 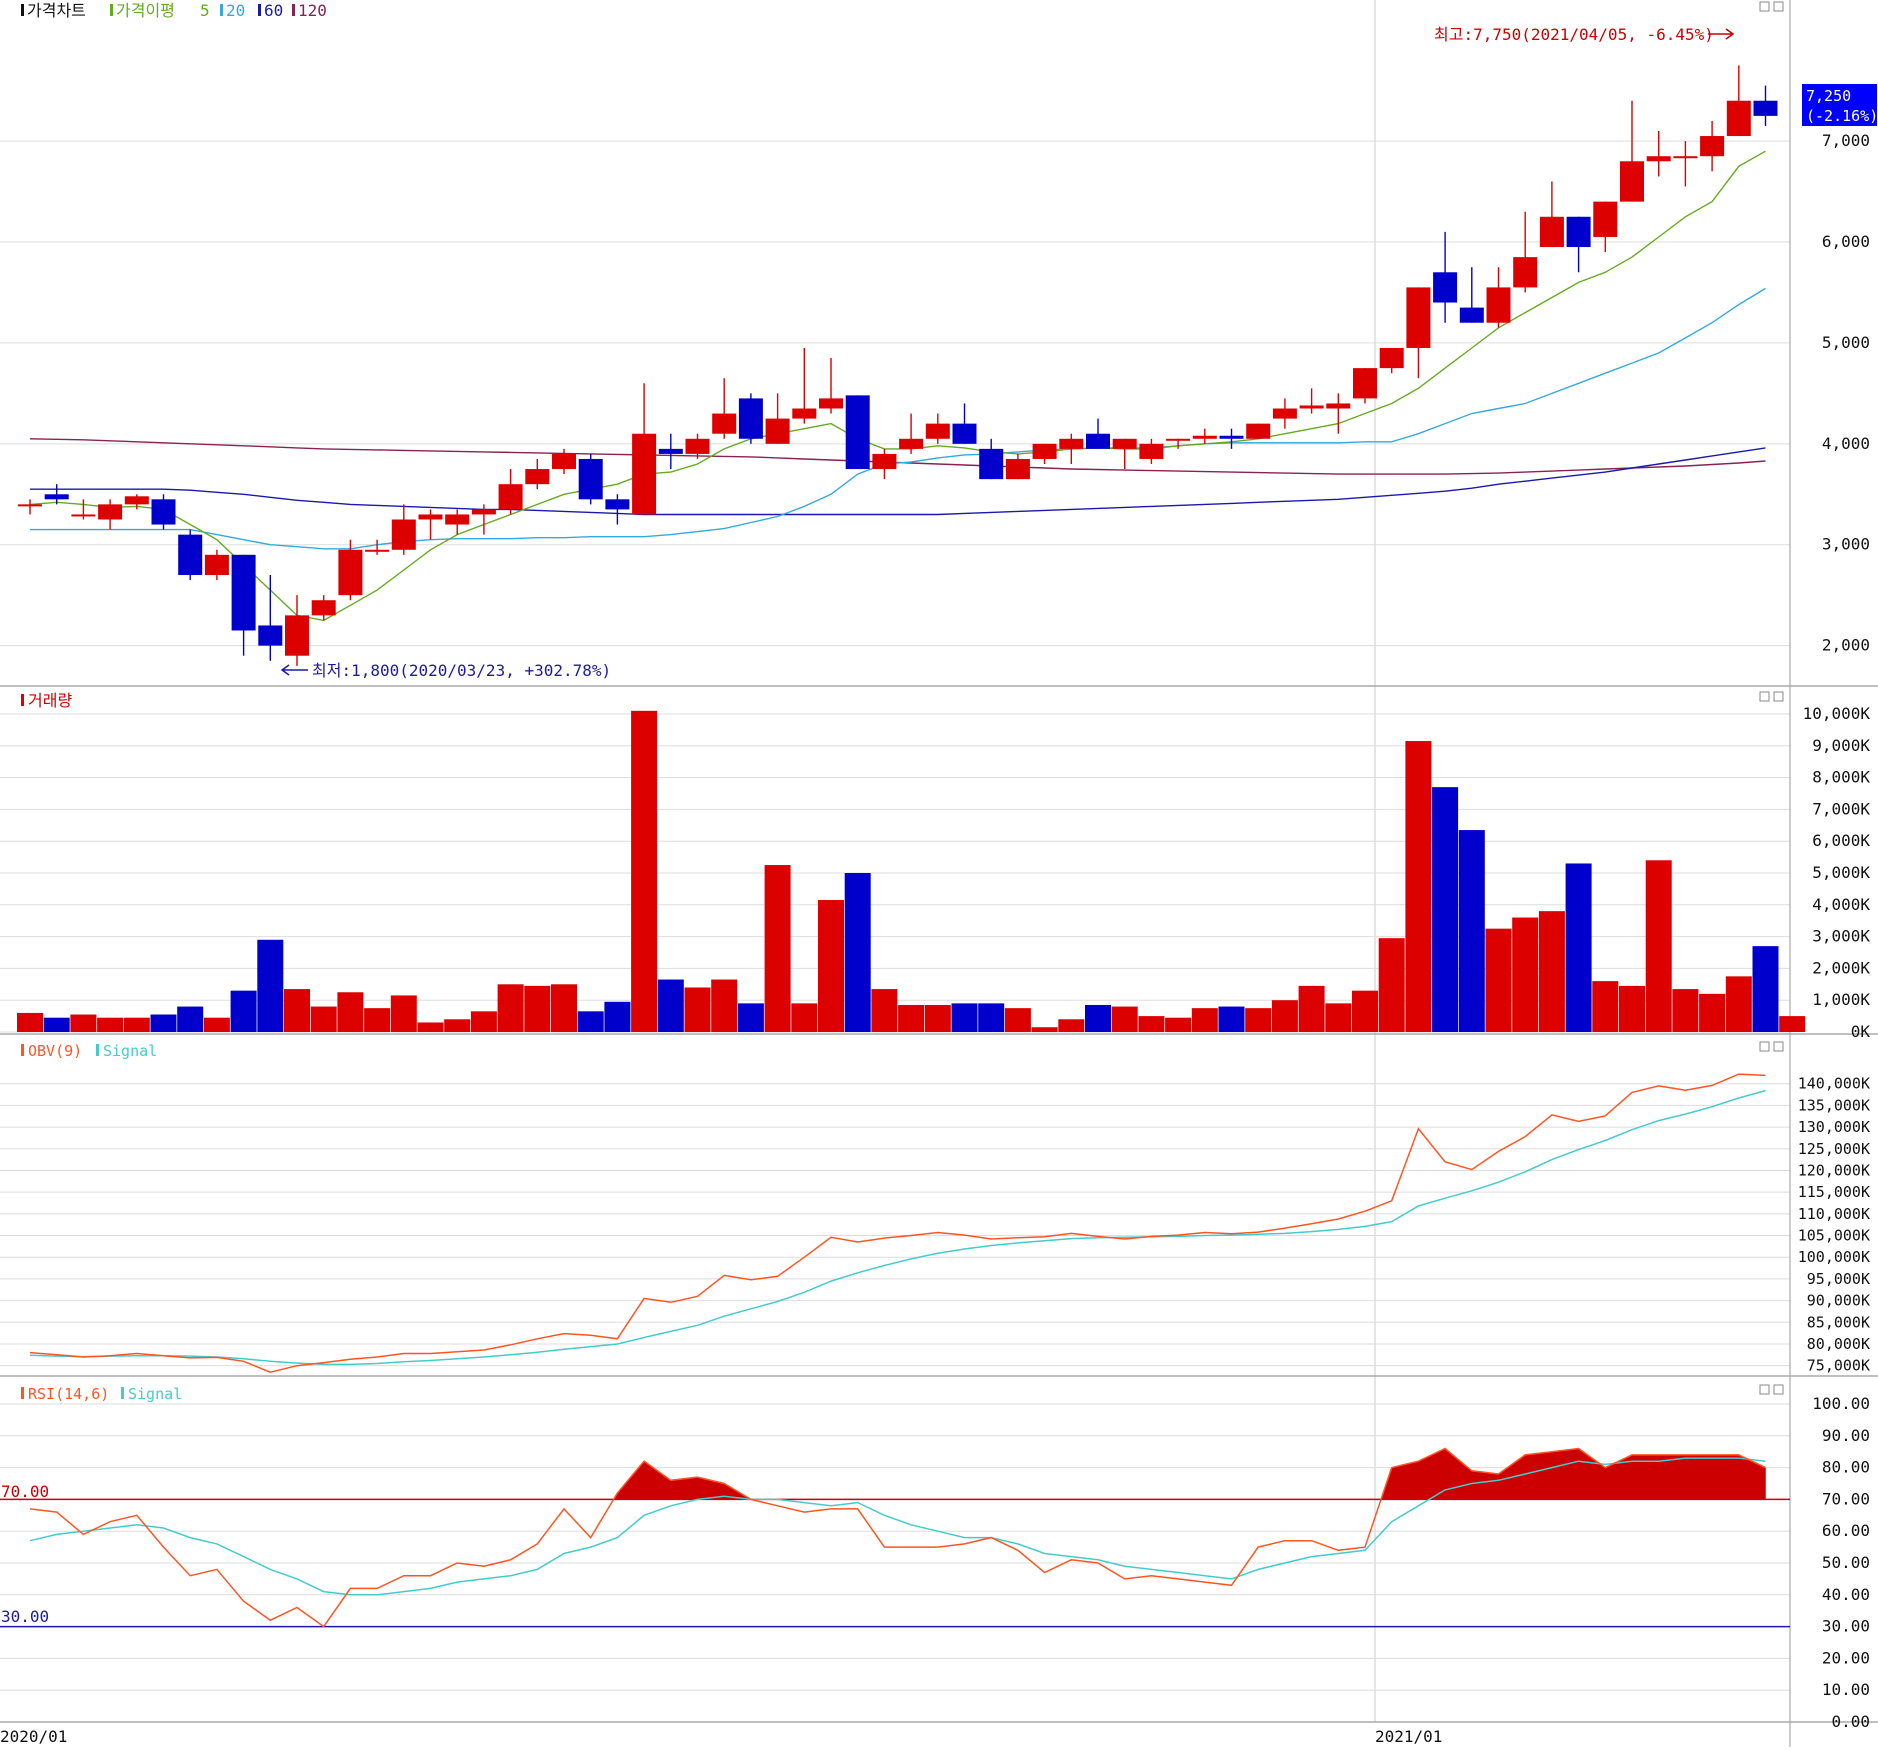 I want to click on legend-swatch-rsi-signal, so click(x=122, y=1393).